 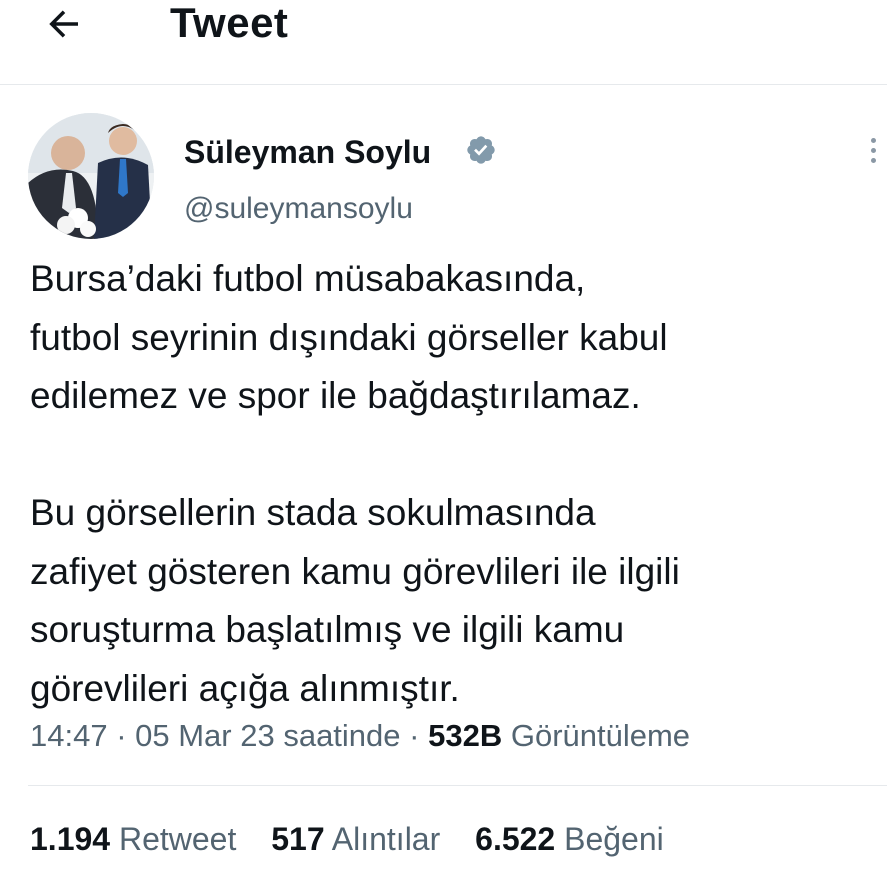 What do you see at coordinates (873, 140) in the screenshot?
I see `more-vertical-icon` at bounding box center [873, 140].